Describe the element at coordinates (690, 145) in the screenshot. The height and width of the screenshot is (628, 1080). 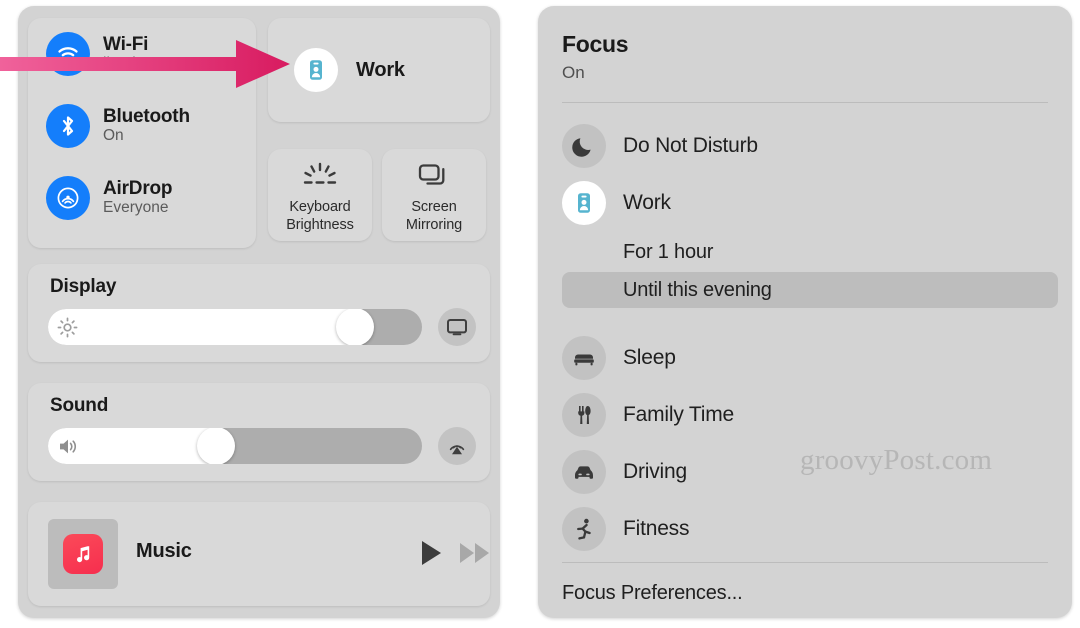
I see `focus-mode-label: Do Not Disturb` at that location.